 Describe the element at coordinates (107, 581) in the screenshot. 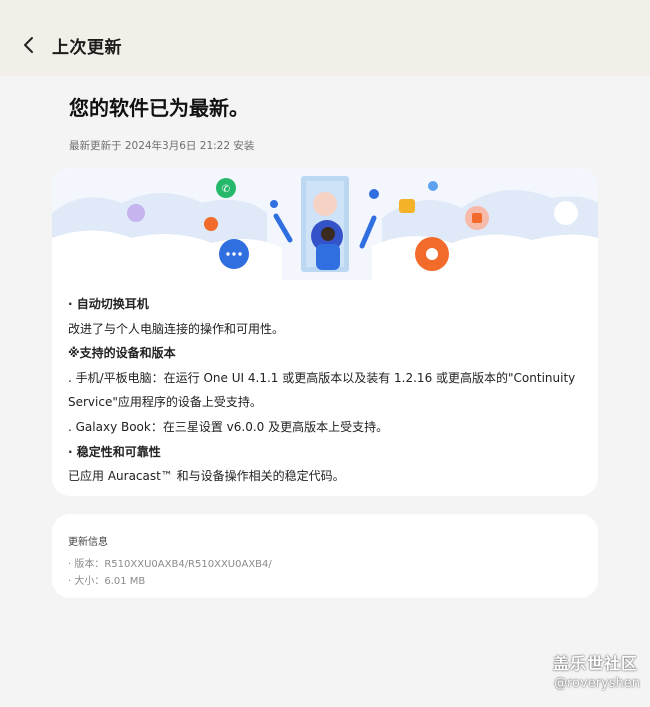

I see `size-info: · 大小：6.01 MB` at that location.